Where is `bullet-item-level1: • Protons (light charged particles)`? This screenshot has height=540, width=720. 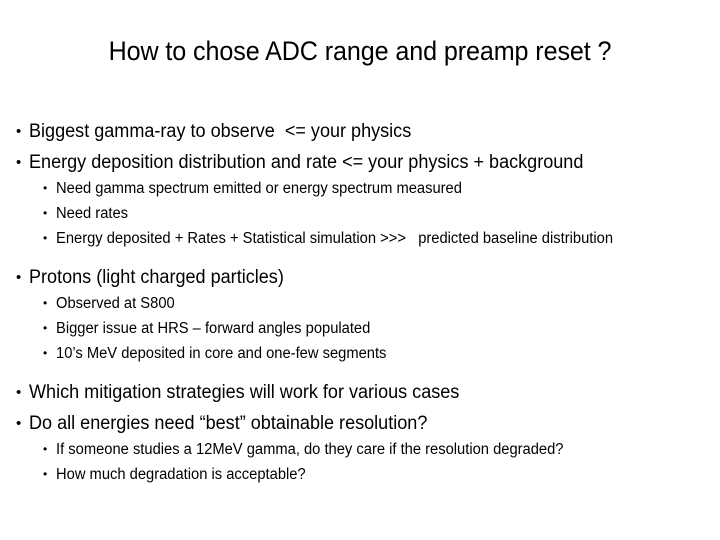
bullet-item-level1: • Protons (light charged particles) is located at coordinates (360, 277).